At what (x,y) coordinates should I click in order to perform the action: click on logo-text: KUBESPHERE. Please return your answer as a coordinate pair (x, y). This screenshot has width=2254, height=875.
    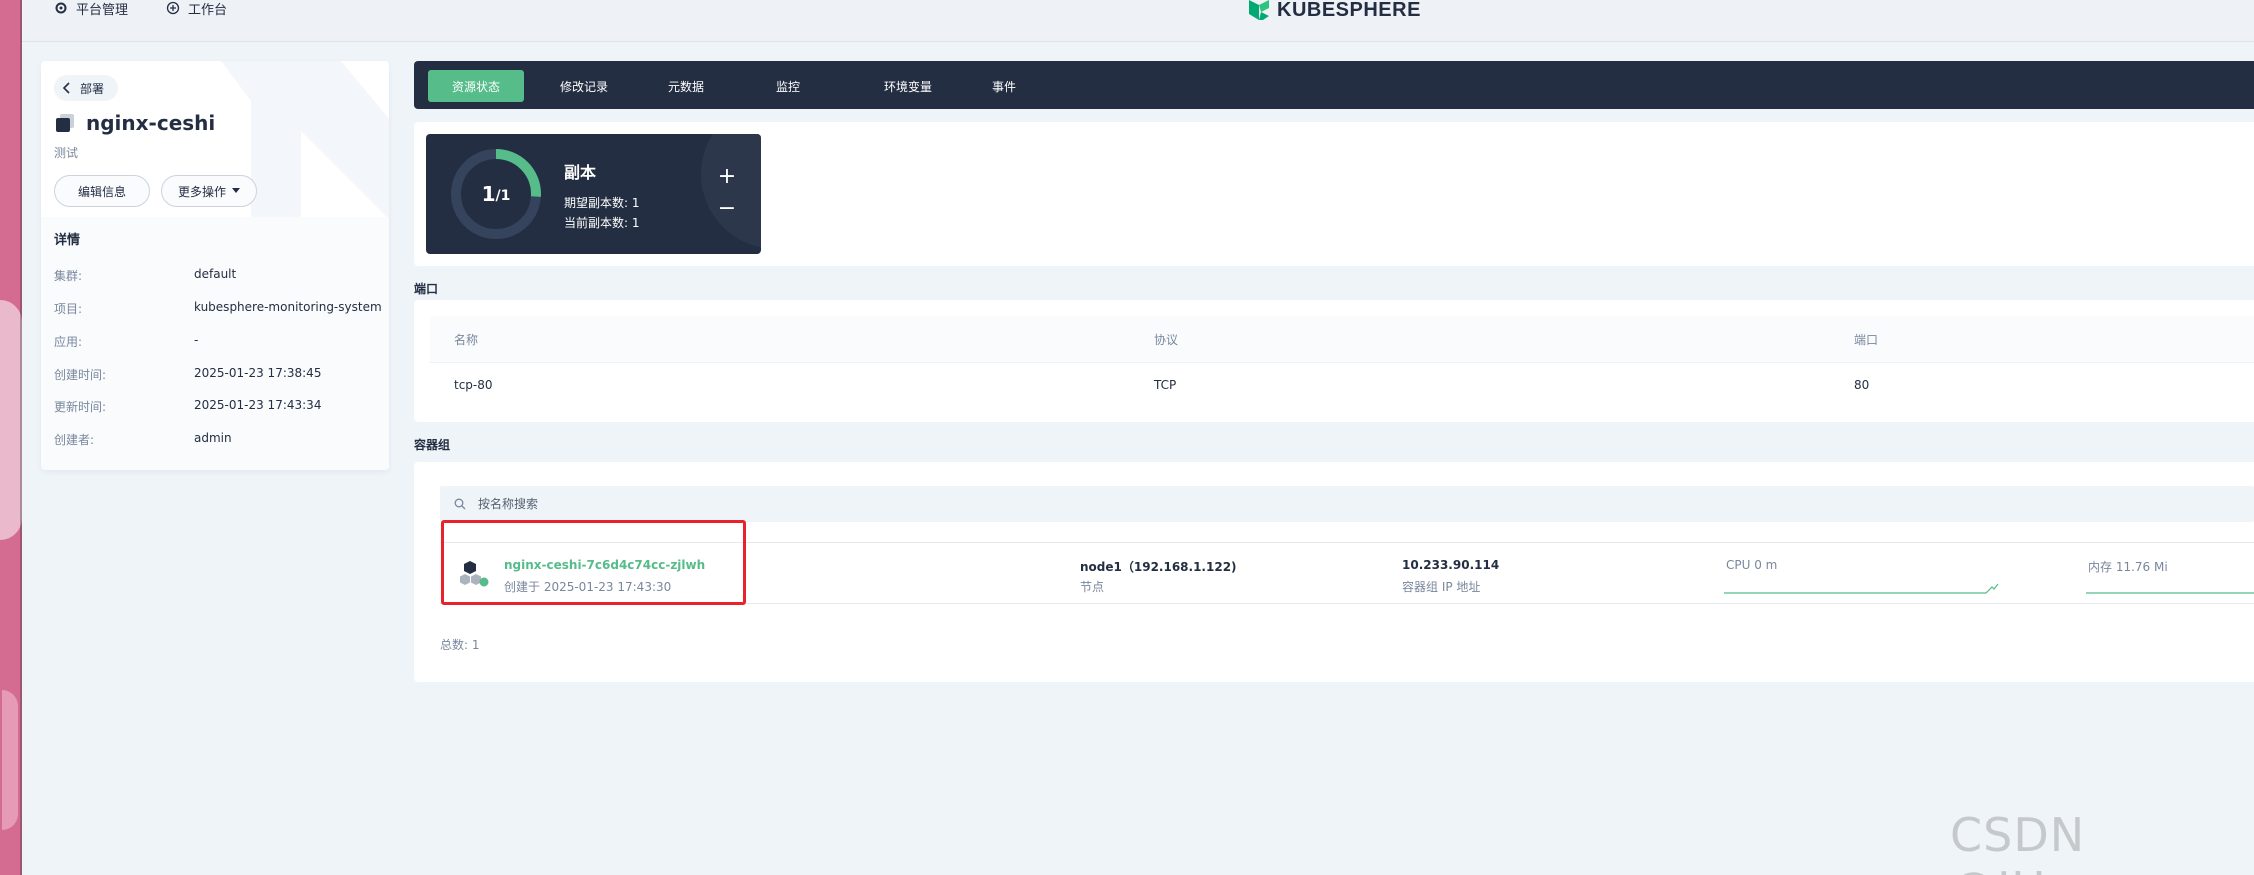
    Looking at the image, I should click on (1349, 10).